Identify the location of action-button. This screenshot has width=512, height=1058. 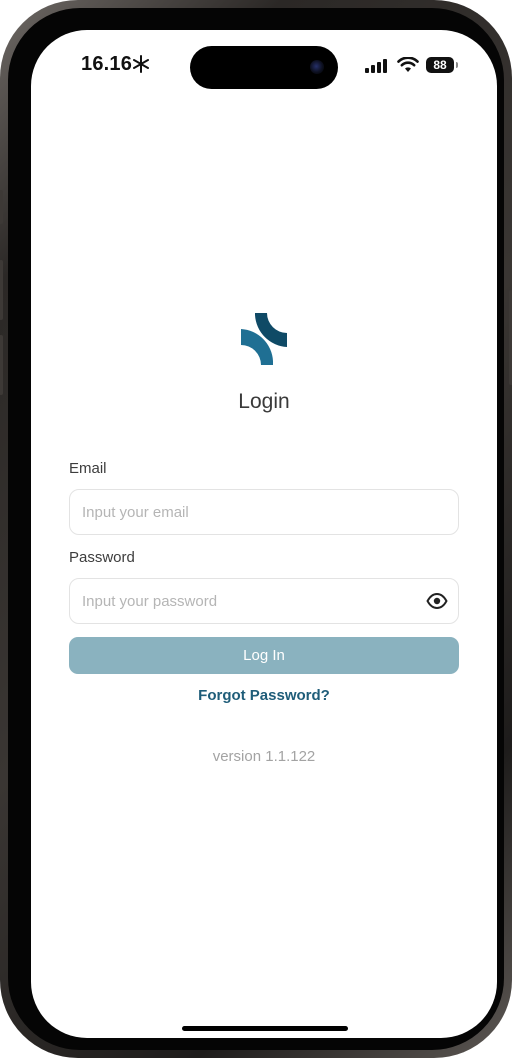
(1, 207).